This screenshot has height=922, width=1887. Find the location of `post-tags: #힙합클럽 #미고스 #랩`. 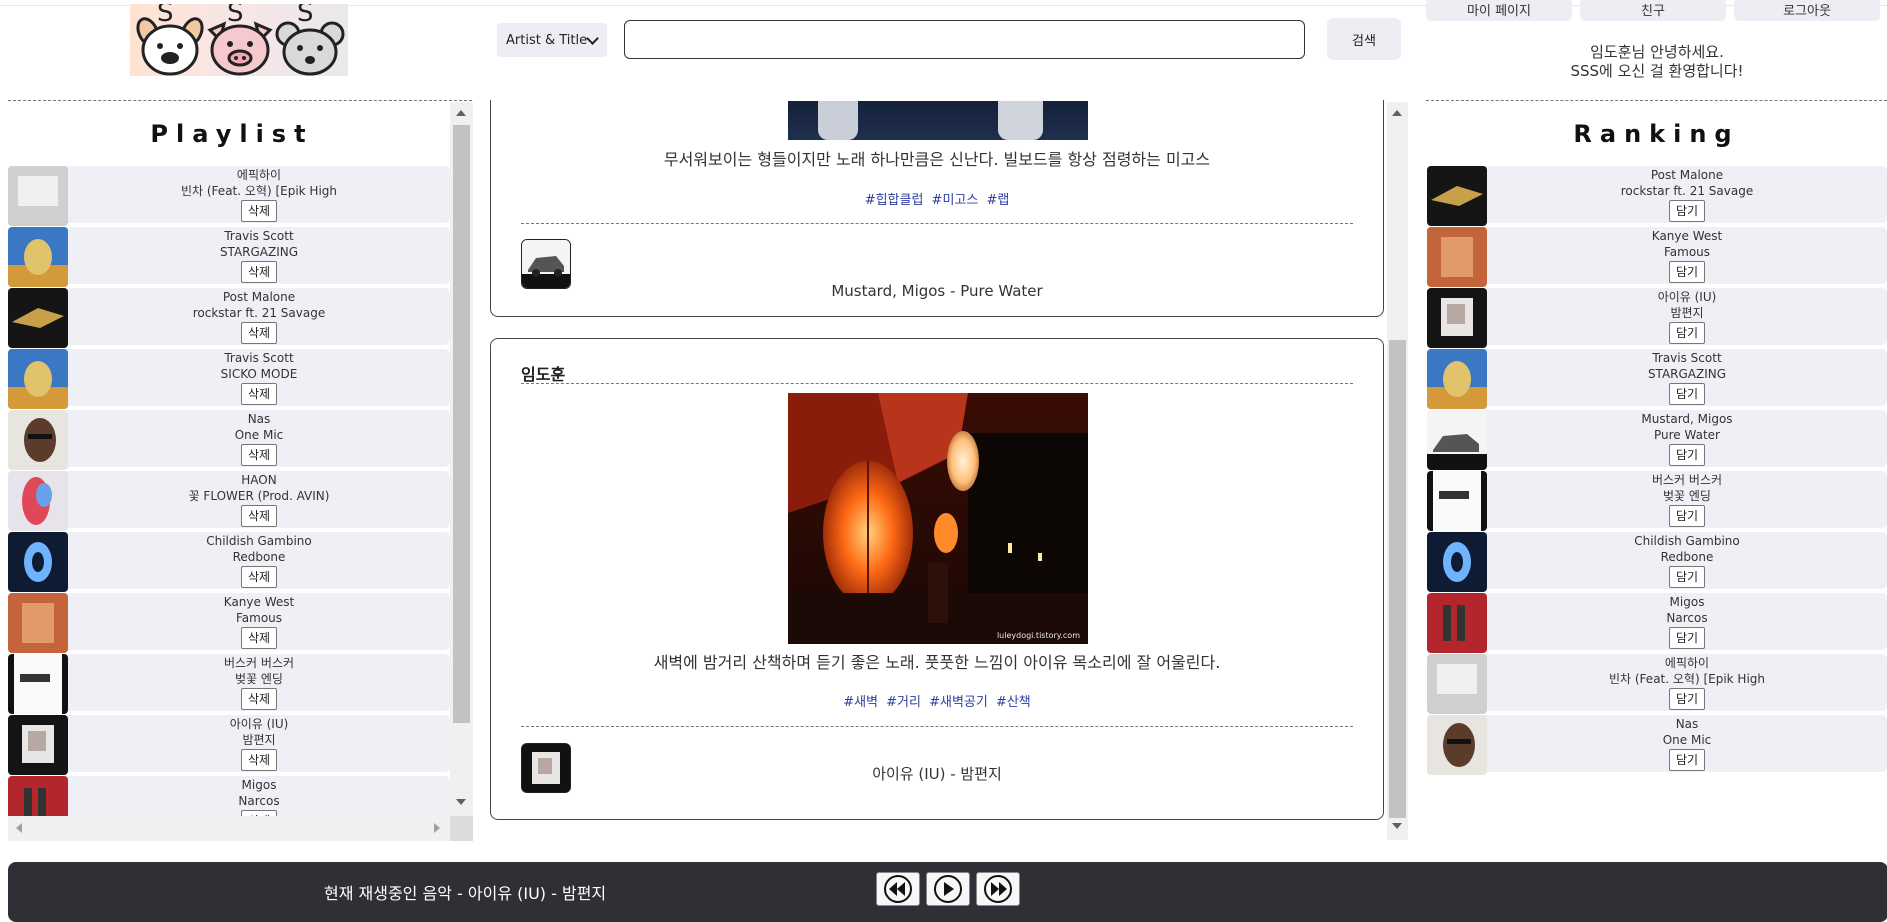

post-tags: #힙합클럽 #미고스 #랩 is located at coordinates (937, 198).